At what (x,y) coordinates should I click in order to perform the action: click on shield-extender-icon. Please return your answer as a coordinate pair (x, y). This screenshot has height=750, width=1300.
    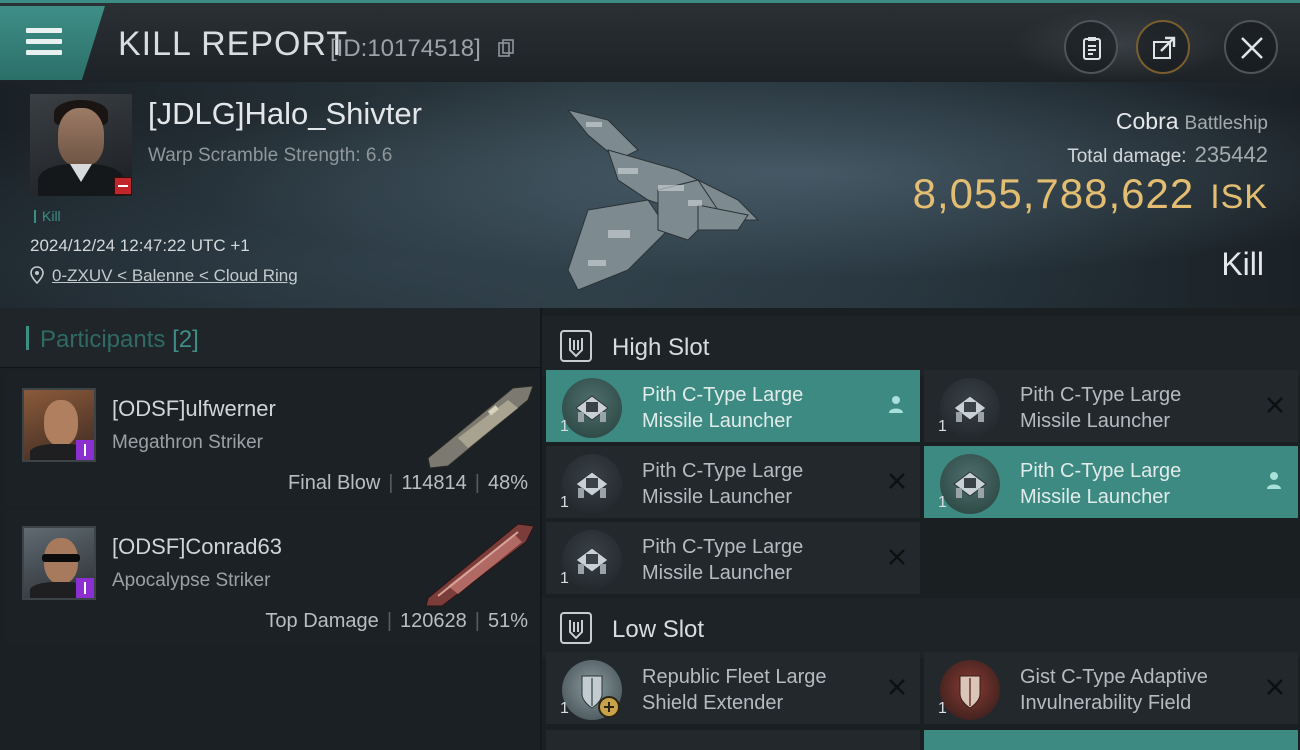
    Looking at the image, I should click on (592, 690).